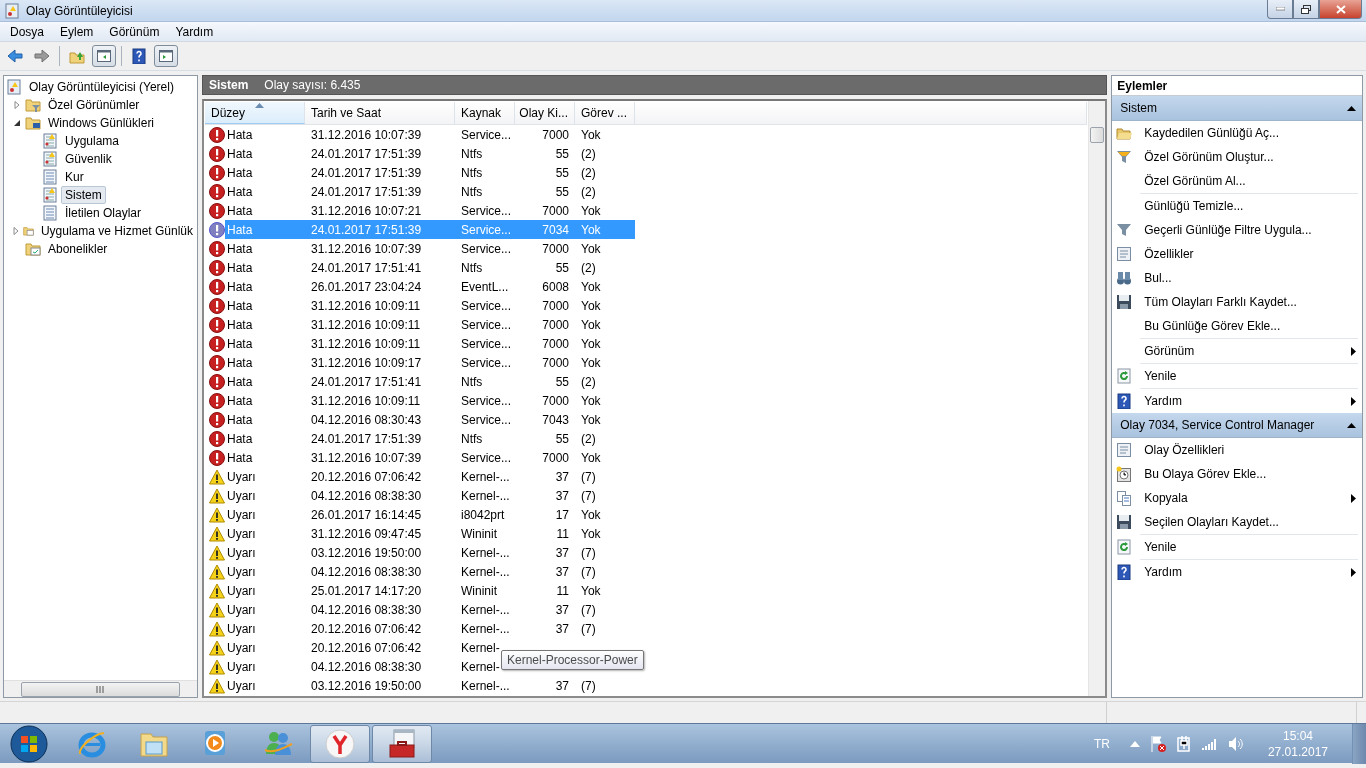  What do you see at coordinates (101, 87) in the screenshot?
I see `tree-item: Olay Görüntüleyicisi (Yerel)` at bounding box center [101, 87].